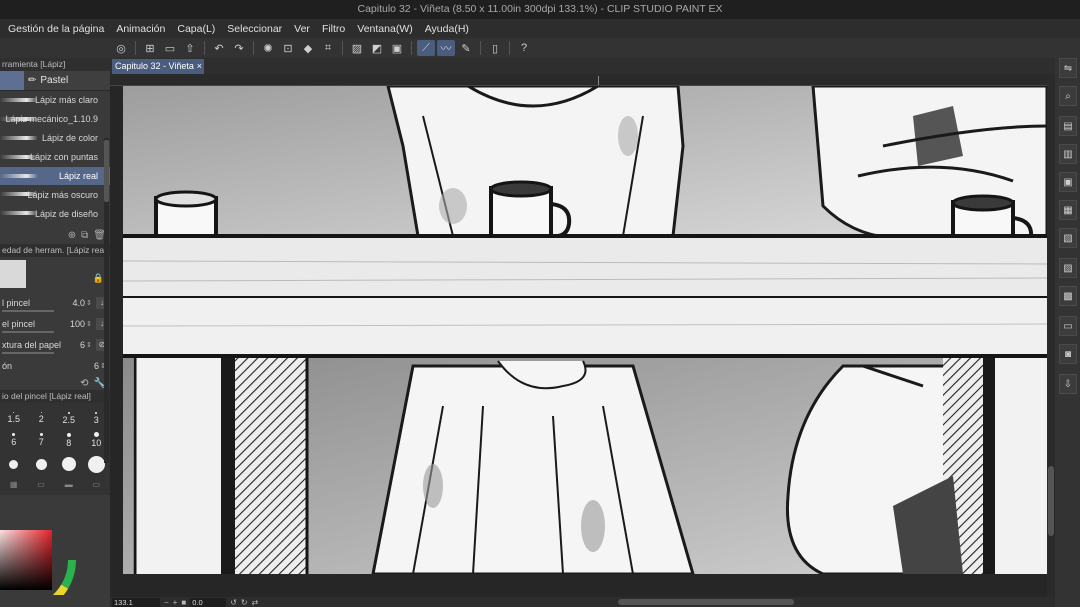  I want to click on brush-list-scrollbar, so click(106, 300).